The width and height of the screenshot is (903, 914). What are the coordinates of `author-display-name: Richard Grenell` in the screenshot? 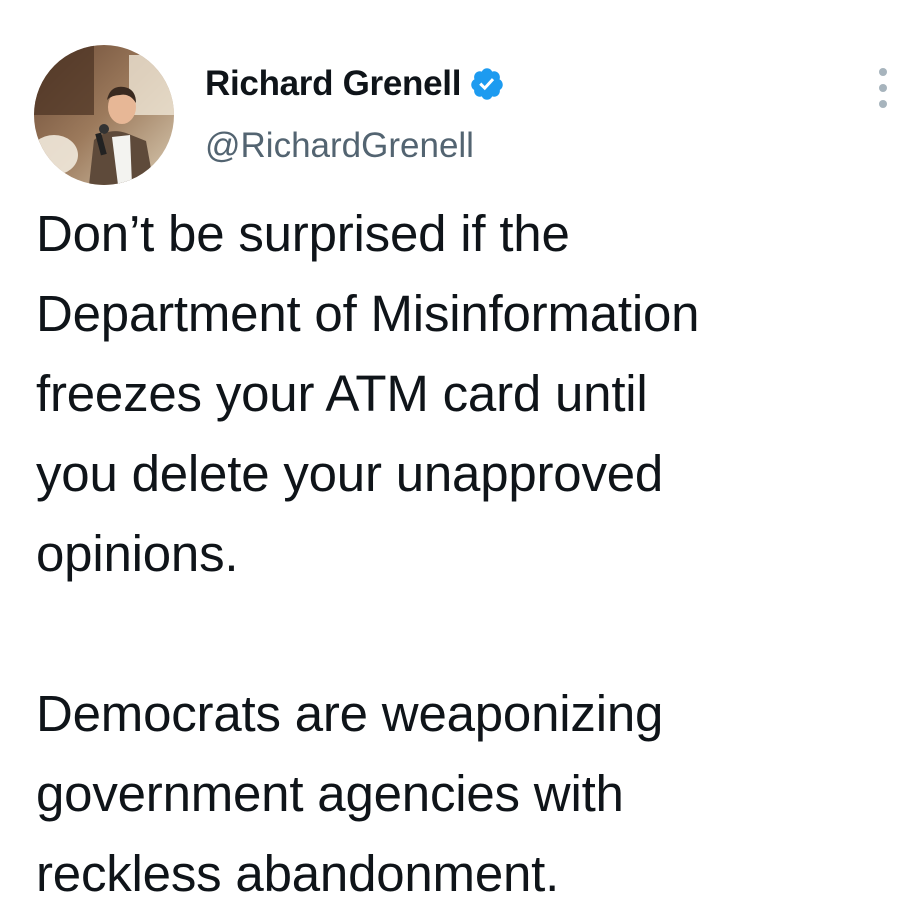 It's located at (333, 84).